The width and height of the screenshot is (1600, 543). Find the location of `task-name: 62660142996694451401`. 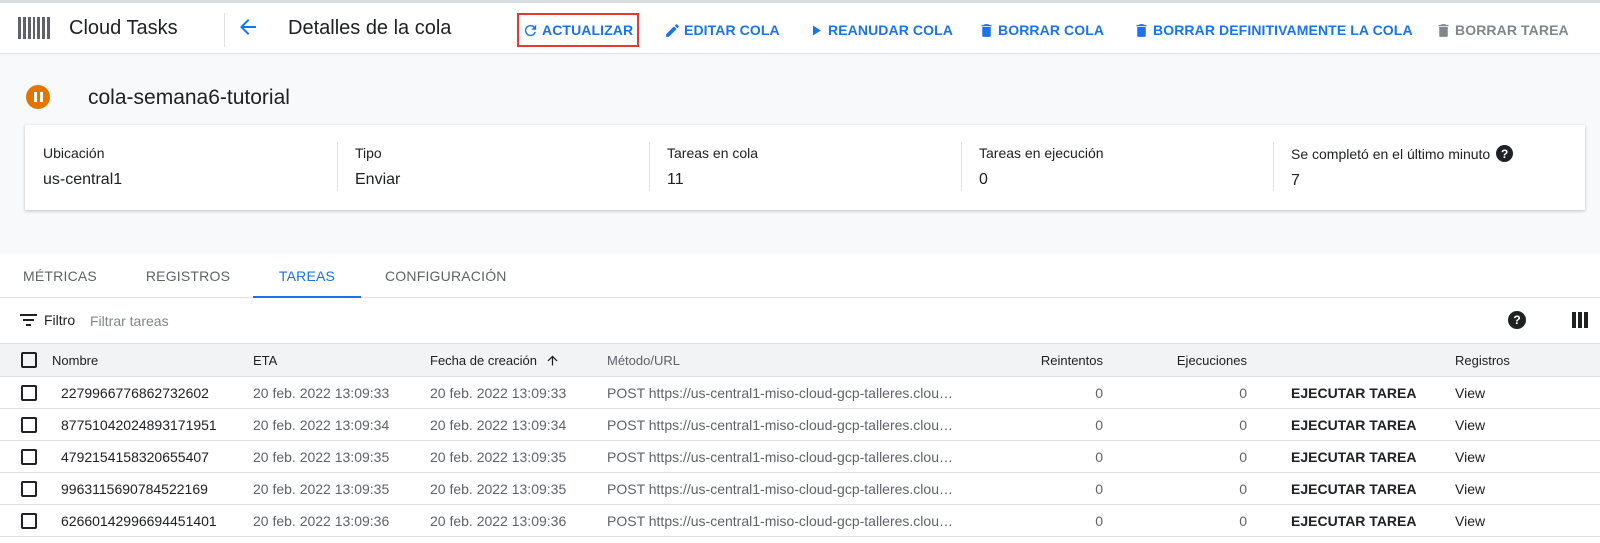

task-name: 62660142996694451401 is located at coordinates (139, 520).